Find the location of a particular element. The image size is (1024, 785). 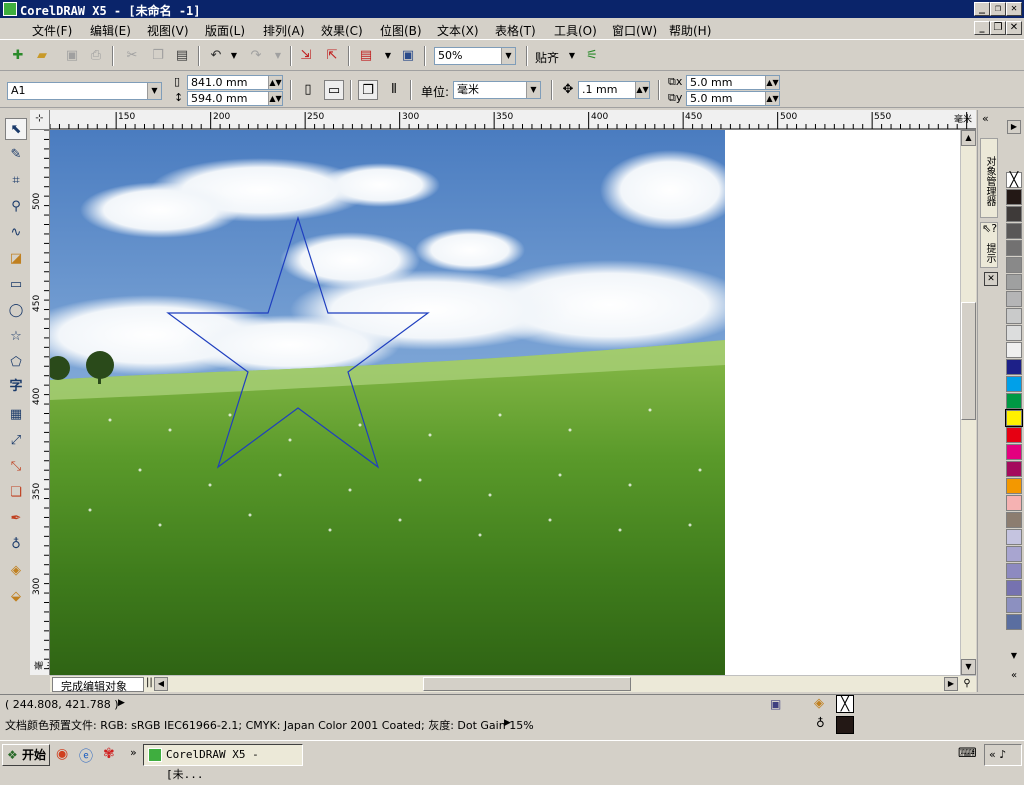

maximize-button: ❐ is located at coordinates (998, 9).